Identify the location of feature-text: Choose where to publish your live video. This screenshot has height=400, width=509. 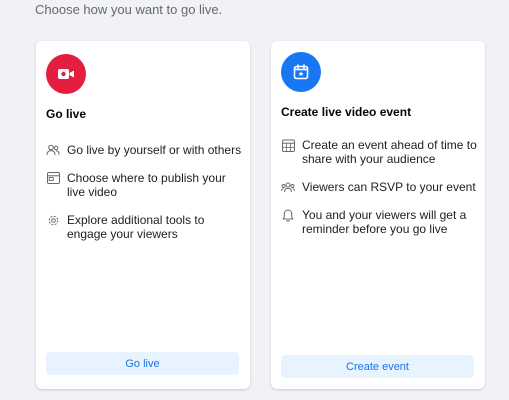
(146, 185).